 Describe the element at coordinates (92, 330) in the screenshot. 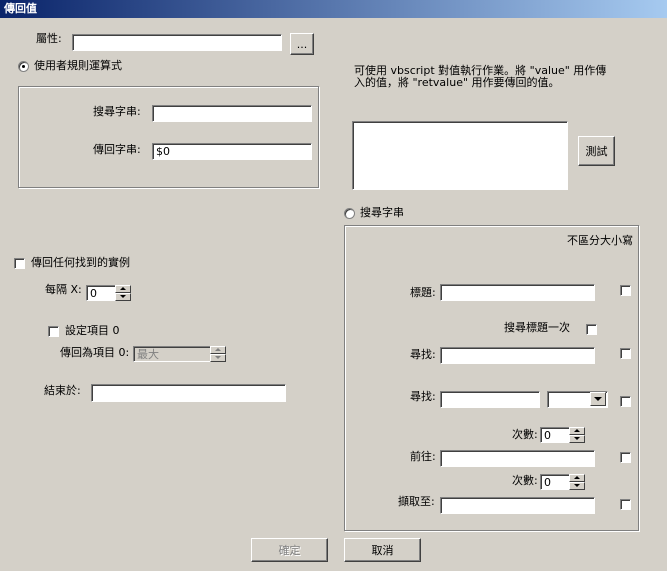

I see `set-item-label: 設定項目 0` at that location.